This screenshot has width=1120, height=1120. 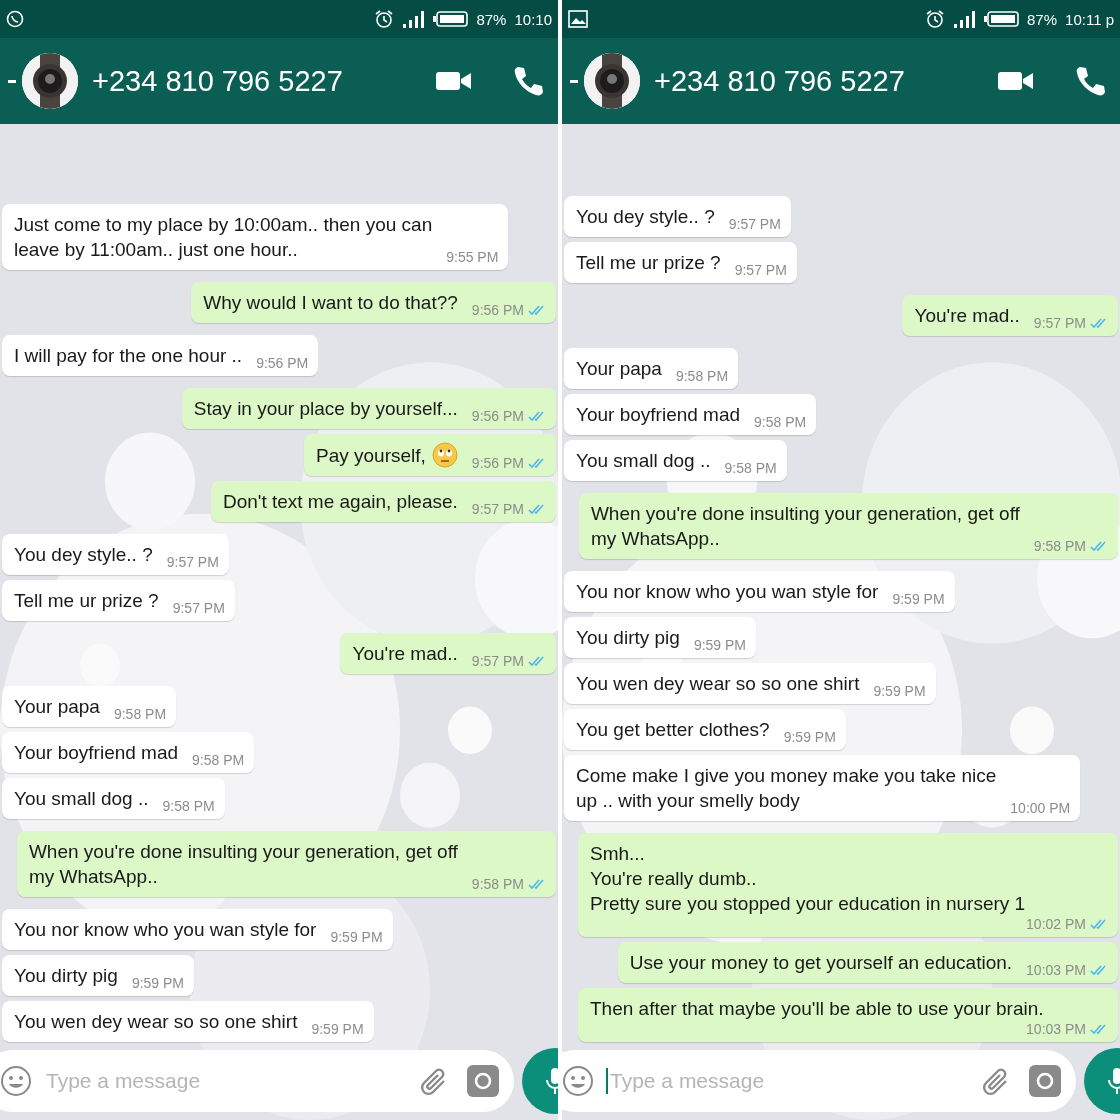 What do you see at coordinates (1056, 924) in the screenshot?
I see `message-time: 10:02 PM` at bounding box center [1056, 924].